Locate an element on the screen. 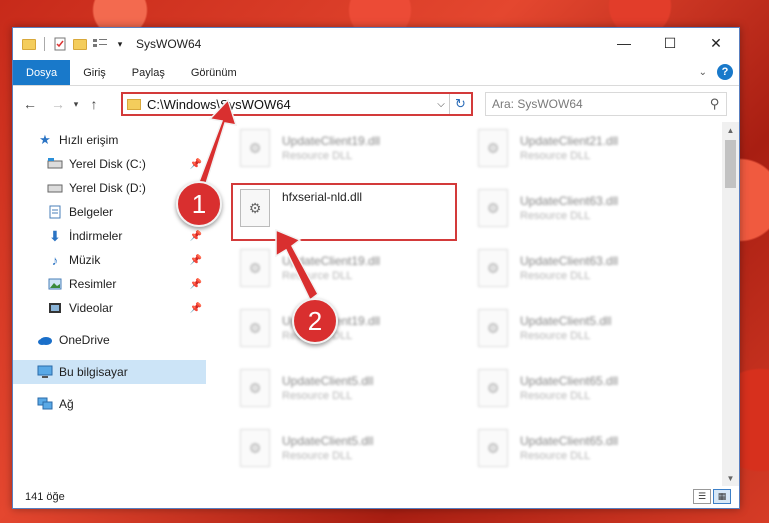 The height and width of the screenshot is (523, 769). documents-icon is located at coordinates (55, 212).